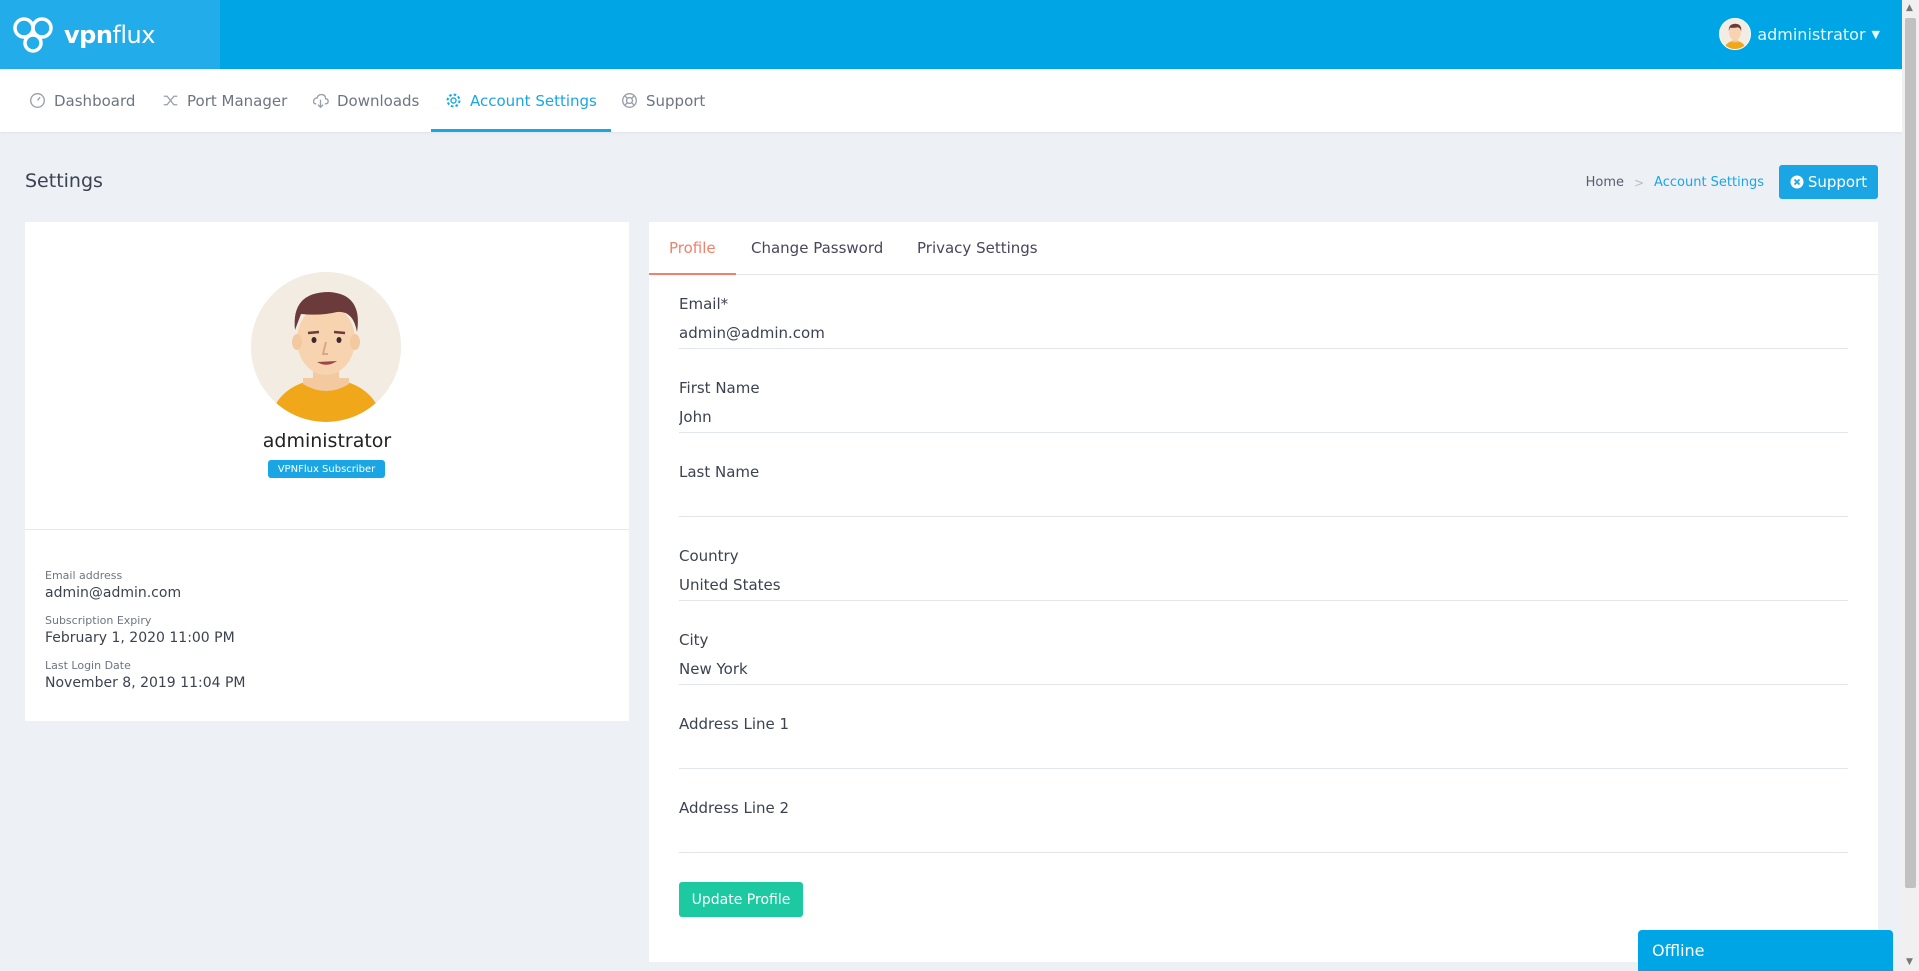 The width and height of the screenshot is (1919, 971). What do you see at coordinates (676, 100) in the screenshot?
I see `nav-label: Support` at bounding box center [676, 100].